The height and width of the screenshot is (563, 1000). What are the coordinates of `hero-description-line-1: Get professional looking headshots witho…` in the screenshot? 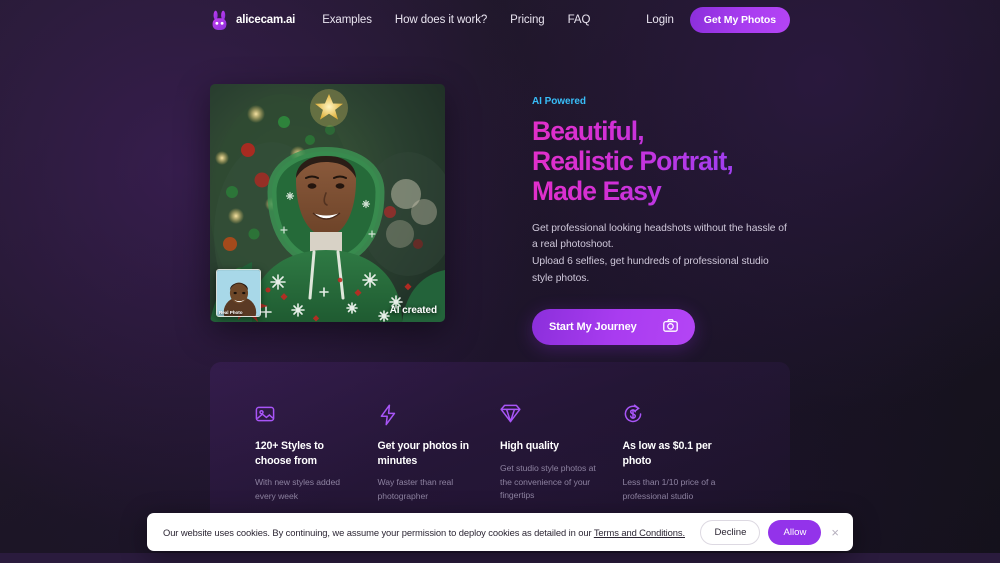 It's located at (659, 236).